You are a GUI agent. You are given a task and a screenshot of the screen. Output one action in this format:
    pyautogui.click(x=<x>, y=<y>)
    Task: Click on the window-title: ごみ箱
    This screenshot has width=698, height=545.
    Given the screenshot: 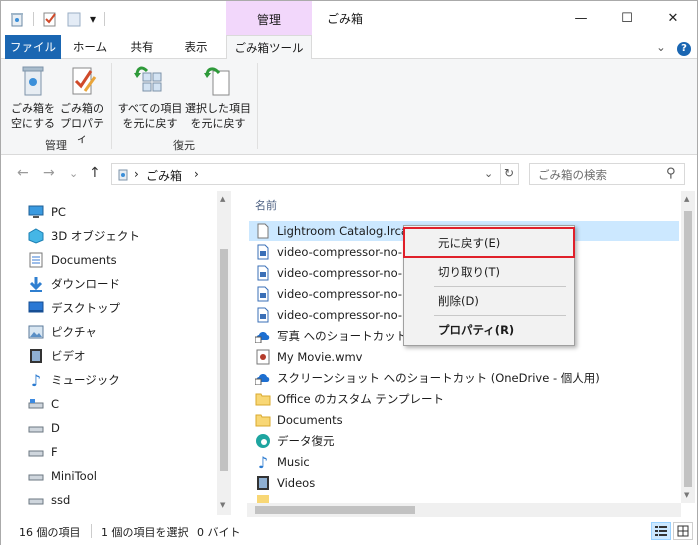 What is the action you would take?
    pyautogui.click(x=345, y=19)
    